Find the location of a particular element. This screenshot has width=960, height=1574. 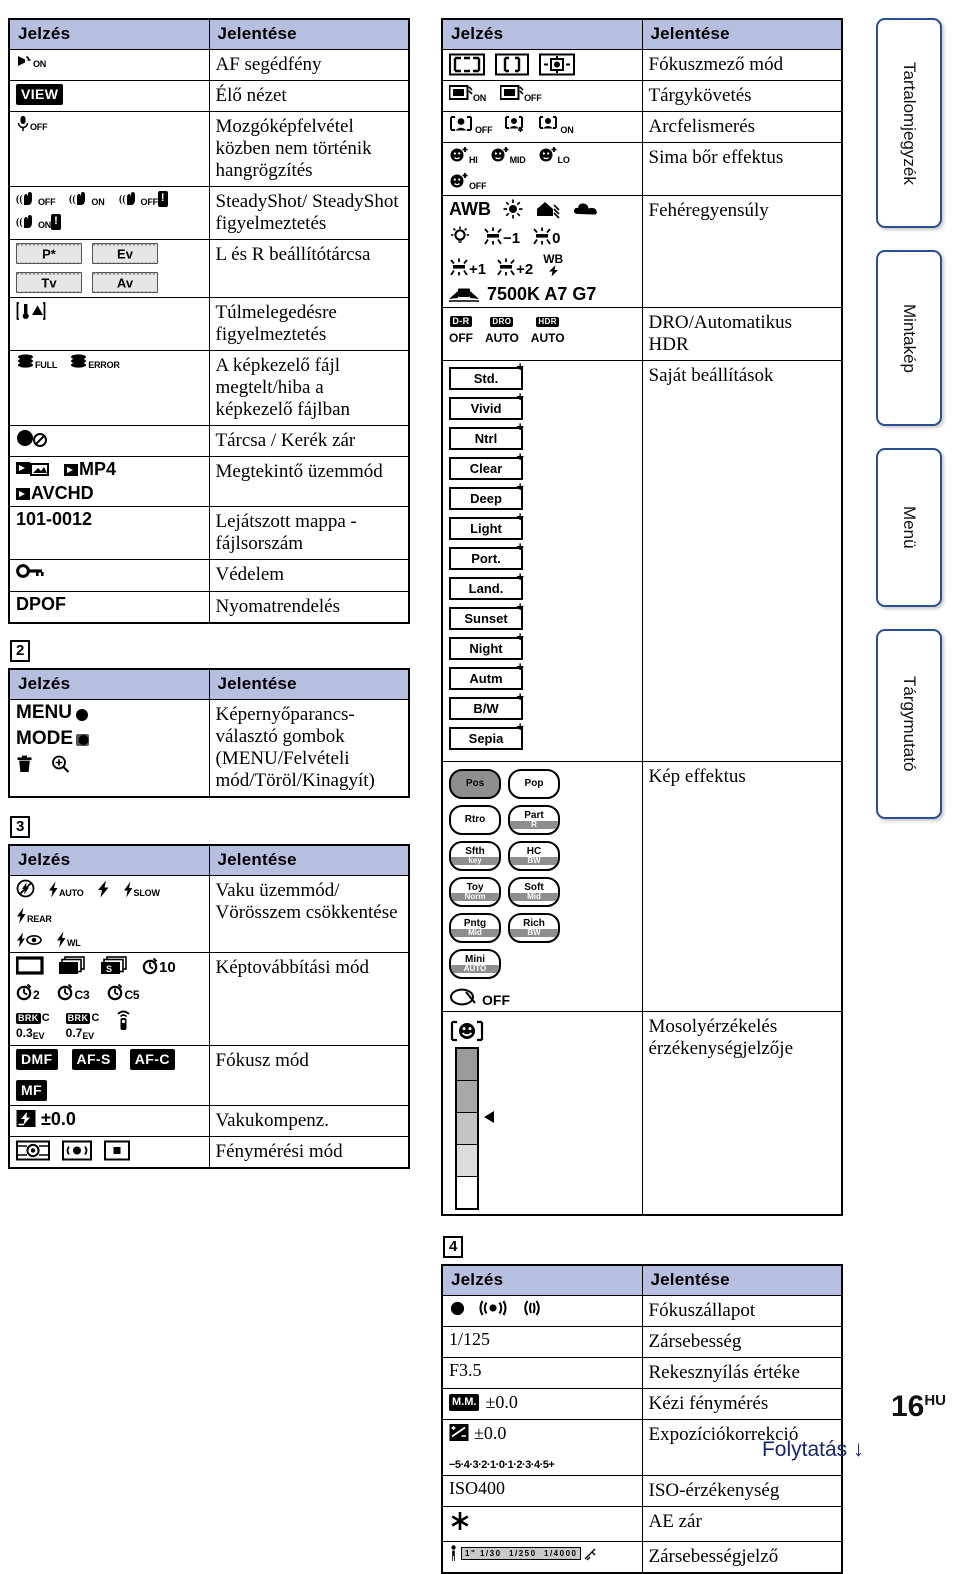

tab-sample-photo: Mintakép is located at coordinates (909, 338).